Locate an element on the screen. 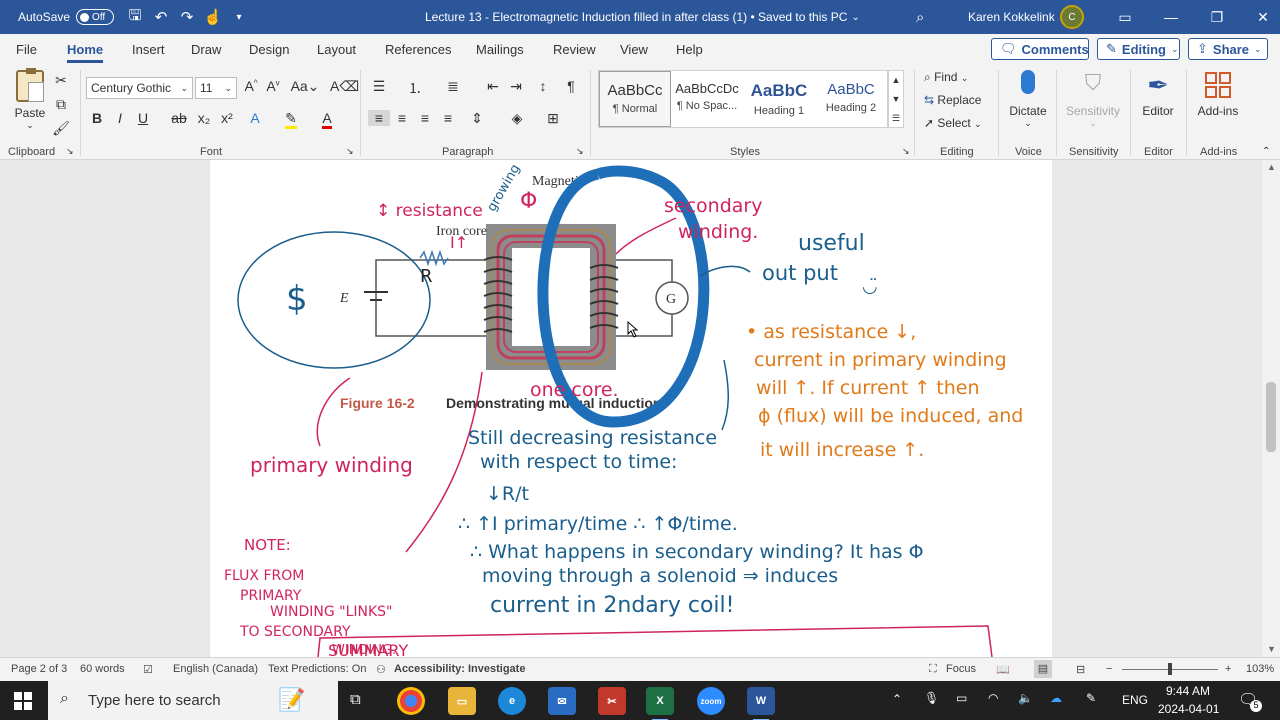  underline-icon: U is located at coordinates (143, 118).